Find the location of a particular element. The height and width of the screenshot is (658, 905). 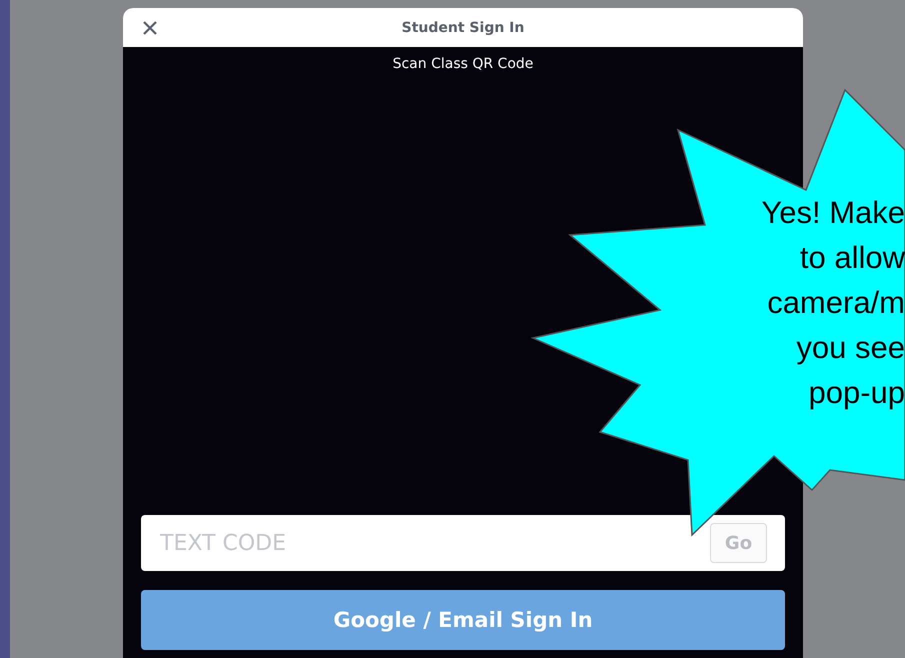

dialog-title: Student Sign In is located at coordinates (463, 28).